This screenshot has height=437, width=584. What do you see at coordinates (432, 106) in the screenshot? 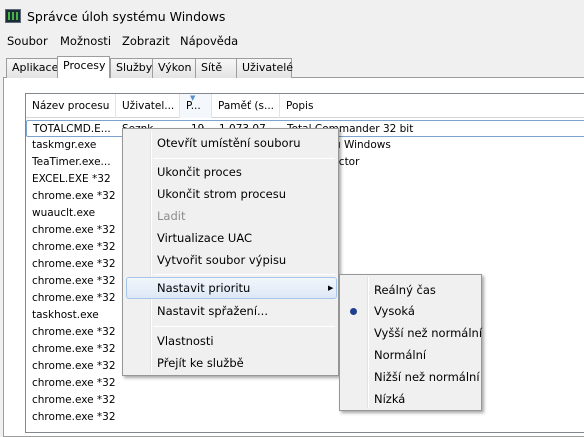
I see `column-description: Popis` at bounding box center [432, 106].